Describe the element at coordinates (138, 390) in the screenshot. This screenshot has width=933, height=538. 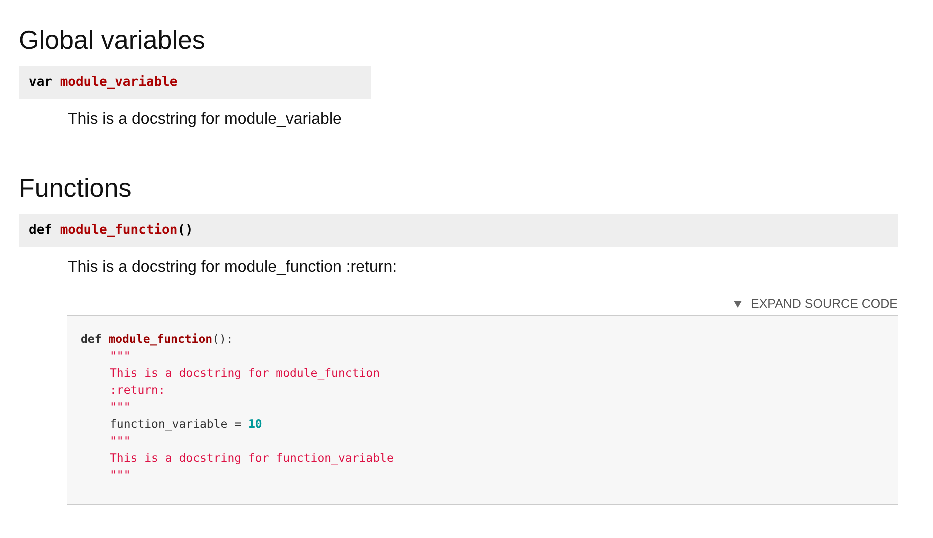
I see `code-line: :return:` at that location.